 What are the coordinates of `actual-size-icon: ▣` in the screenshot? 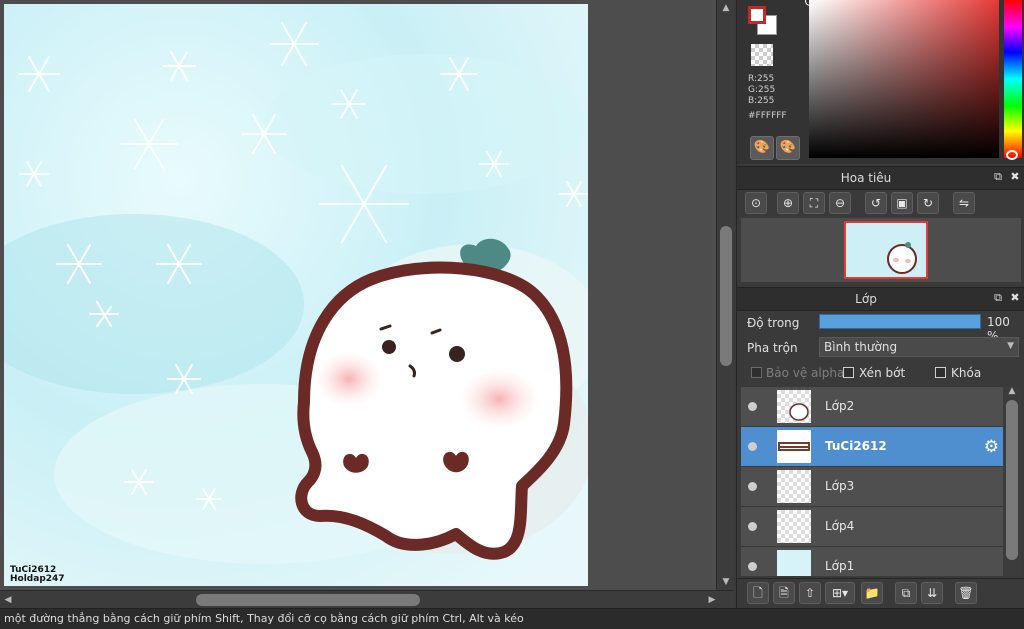 It's located at (902, 203).